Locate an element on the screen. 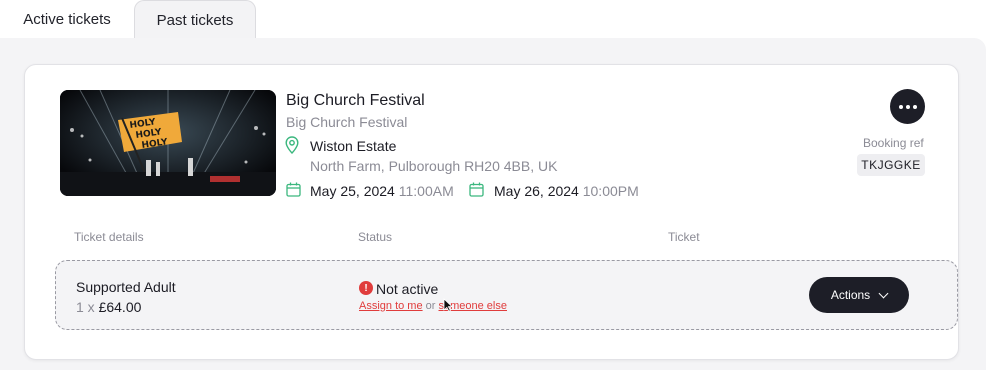 The height and width of the screenshot is (370, 986). venue-address: North Farm, Pulborough RH20 4BB, UK is located at coordinates (434, 166).